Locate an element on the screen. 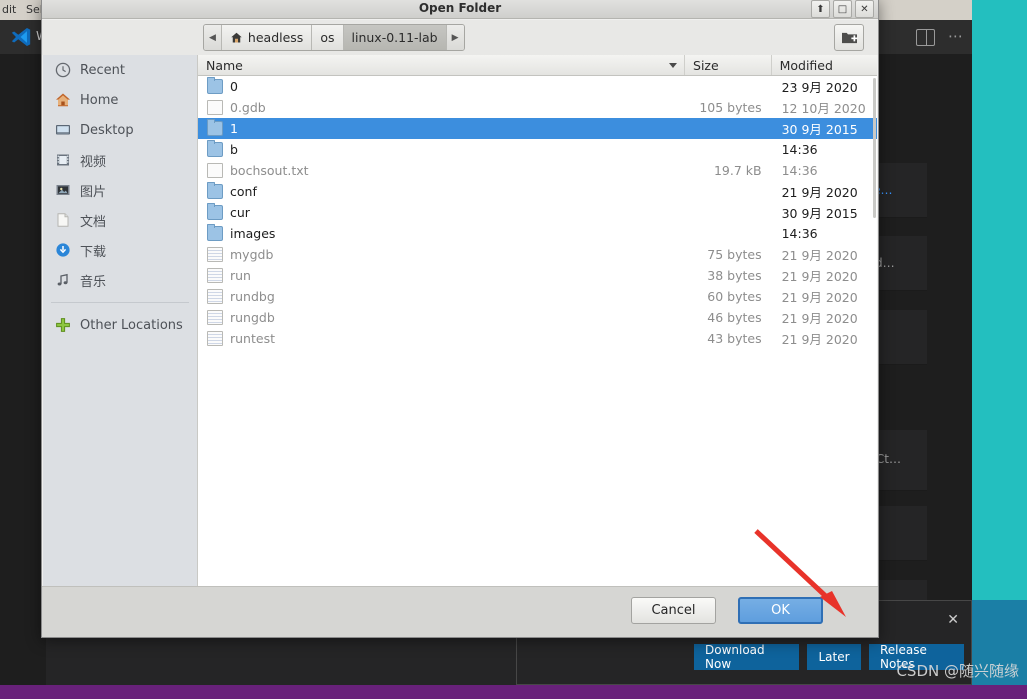 Image resolution: width=1027 pixels, height=699 pixels. breadcrumb-label: linux-0.11-lab is located at coordinates (394, 37).